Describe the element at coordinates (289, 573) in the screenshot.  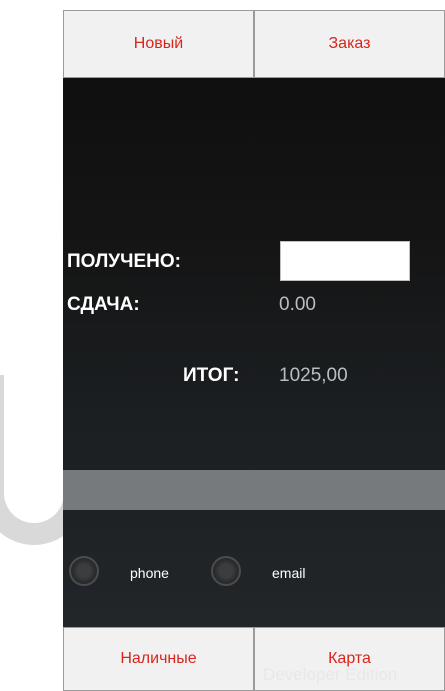
I see `email-radio-label: email` at that location.